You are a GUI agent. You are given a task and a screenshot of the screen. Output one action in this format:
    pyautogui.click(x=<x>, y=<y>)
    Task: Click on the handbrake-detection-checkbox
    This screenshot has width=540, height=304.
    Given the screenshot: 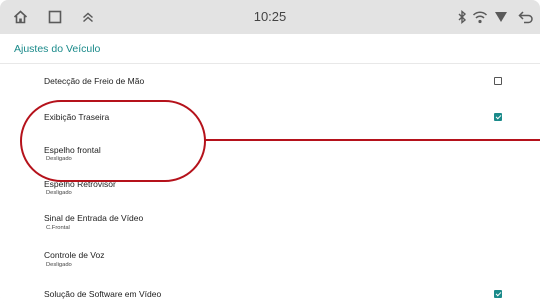 What is the action you would take?
    pyautogui.click(x=498, y=81)
    